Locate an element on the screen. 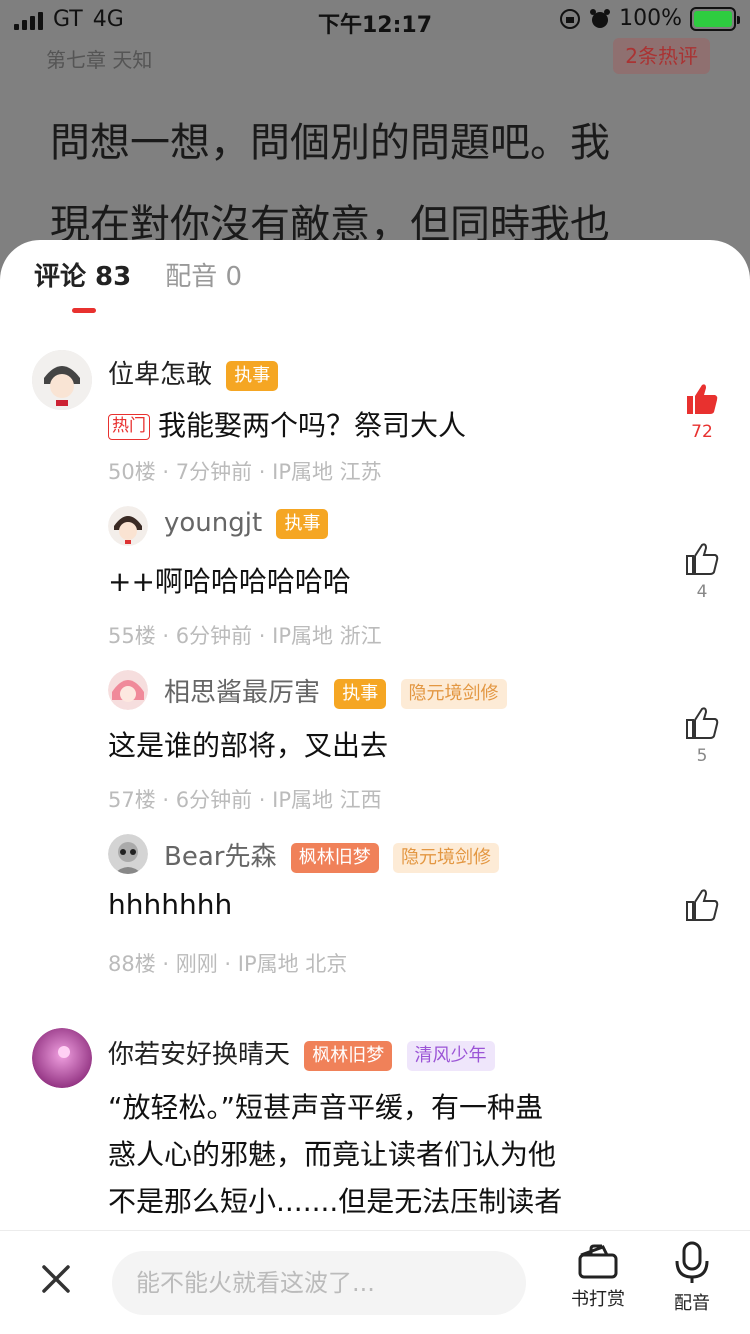  comment-text: 热门 我能娶两个吗？祭司大人 is located at coordinates (287, 424).